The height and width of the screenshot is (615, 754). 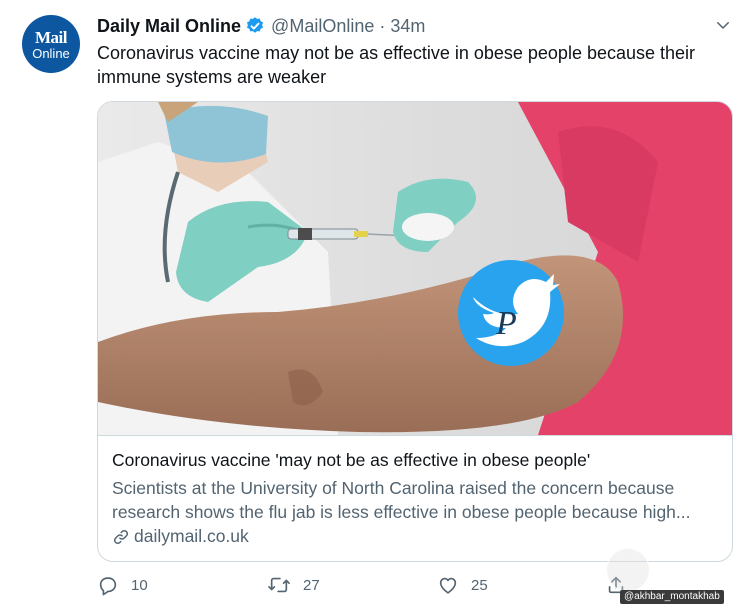 I want to click on handle: @MailOnline, so click(x=322, y=26).